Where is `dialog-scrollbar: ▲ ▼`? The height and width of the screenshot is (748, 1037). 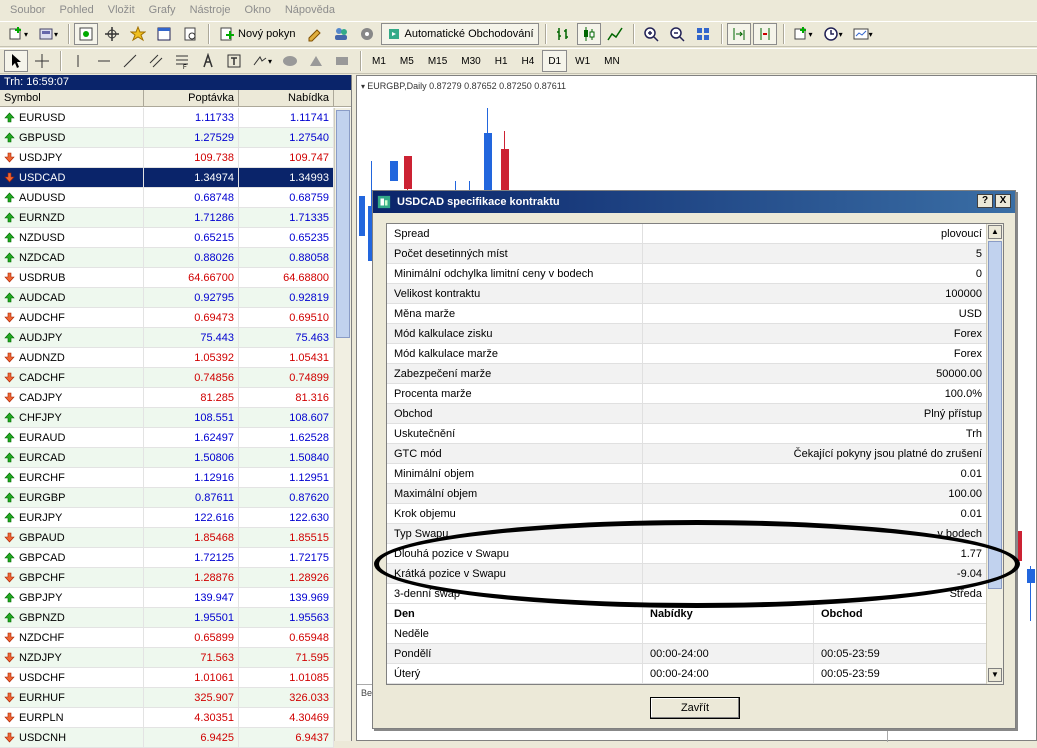
dialog-scrollbar: ▲ ▼ is located at coordinates (994, 454).